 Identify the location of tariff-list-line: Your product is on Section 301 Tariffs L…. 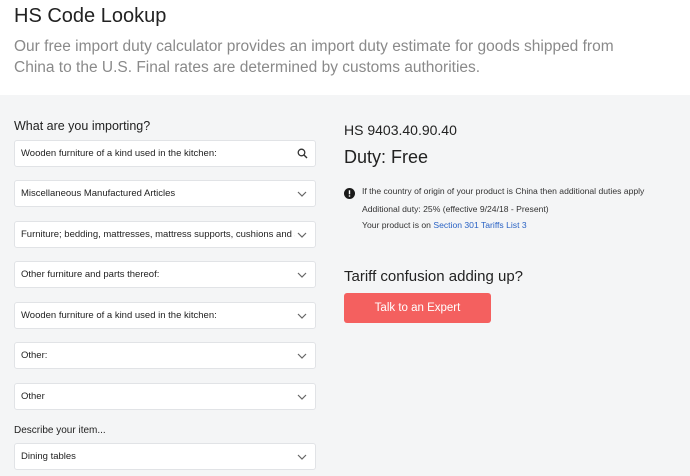
(444, 225).